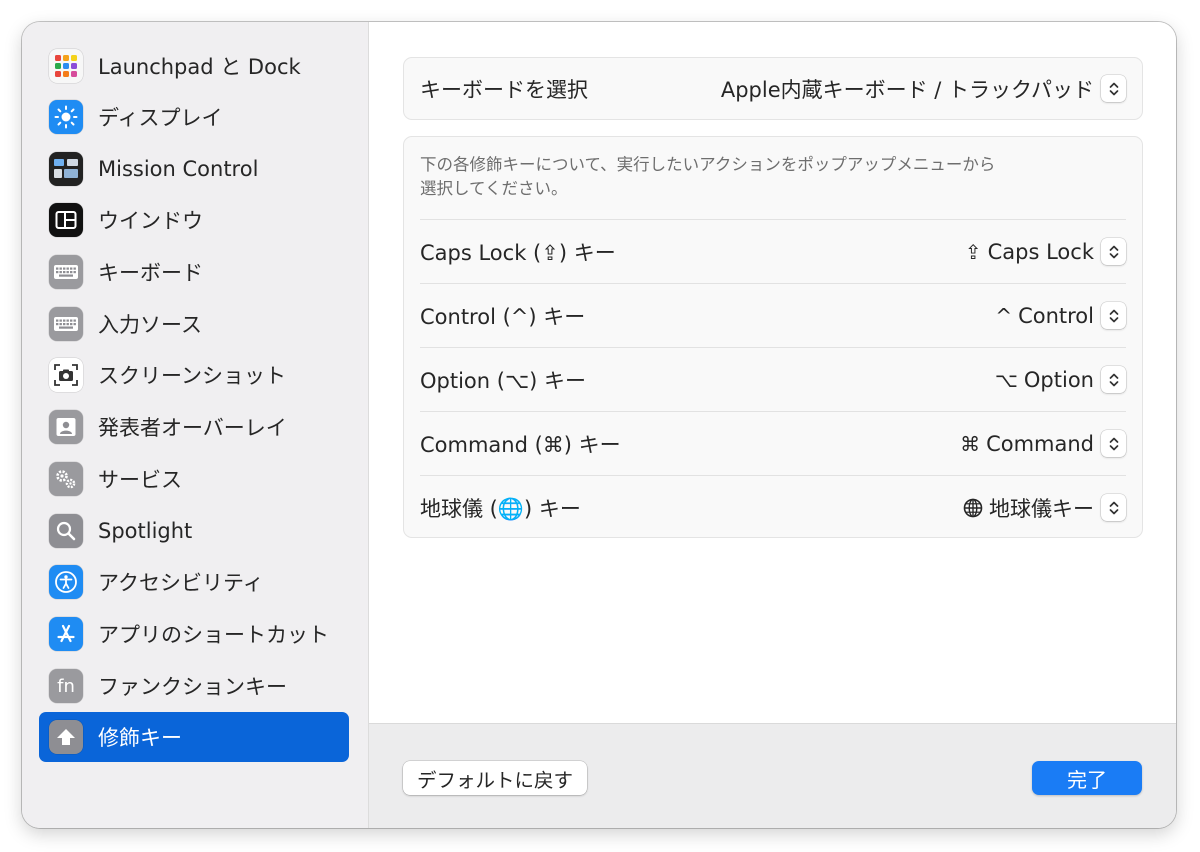  I want to click on globe-icon, so click(973, 508).